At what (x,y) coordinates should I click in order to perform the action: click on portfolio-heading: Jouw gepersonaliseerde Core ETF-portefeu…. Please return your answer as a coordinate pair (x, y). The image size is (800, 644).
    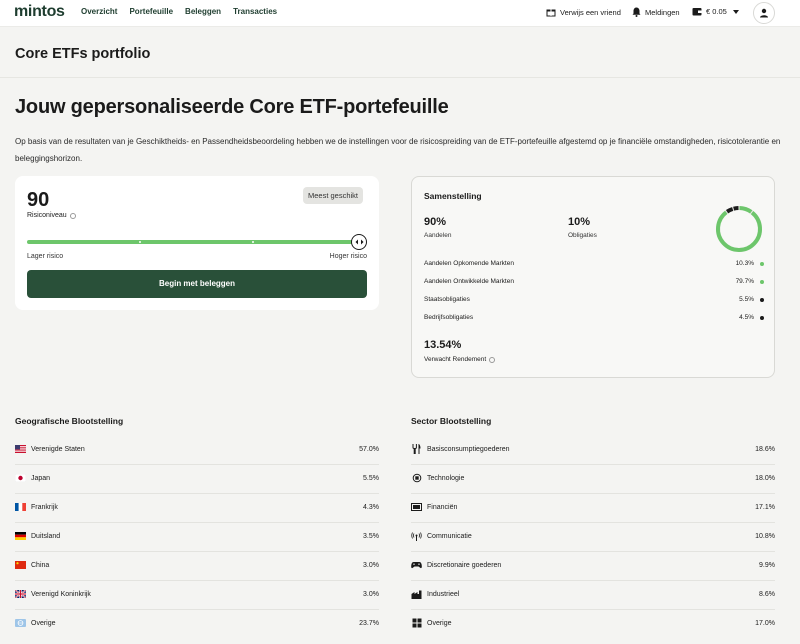
    Looking at the image, I should click on (232, 107).